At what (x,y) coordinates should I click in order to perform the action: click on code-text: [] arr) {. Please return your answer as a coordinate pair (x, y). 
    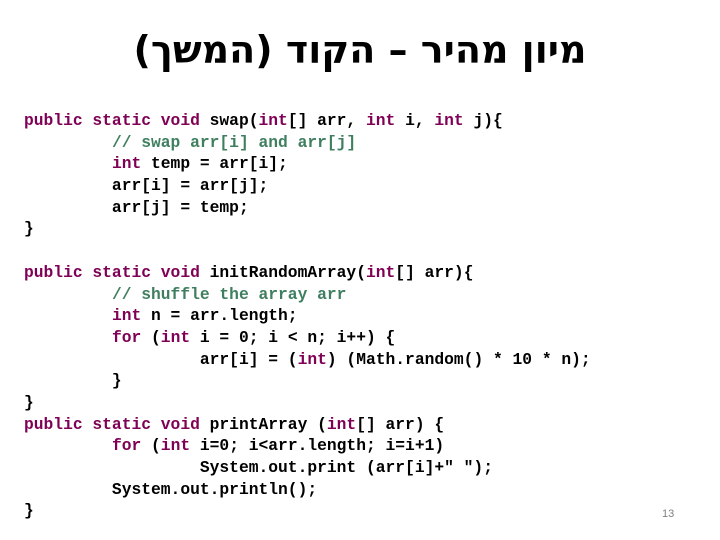
    Looking at the image, I should click on (400, 424).